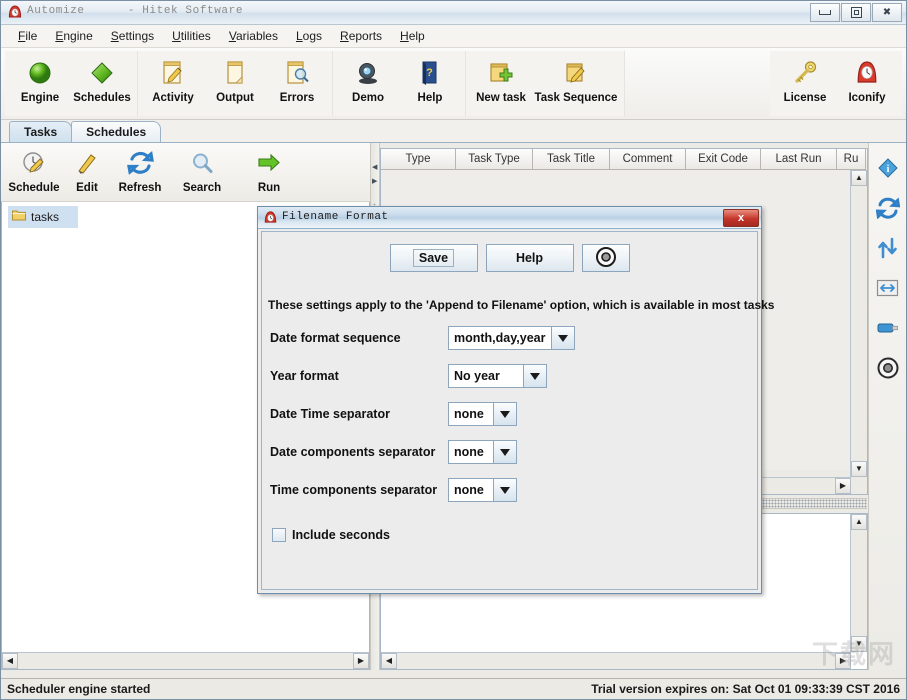  What do you see at coordinates (304, 376) in the screenshot?
I see `field-label: Year format` at bounding box center [304, 376].